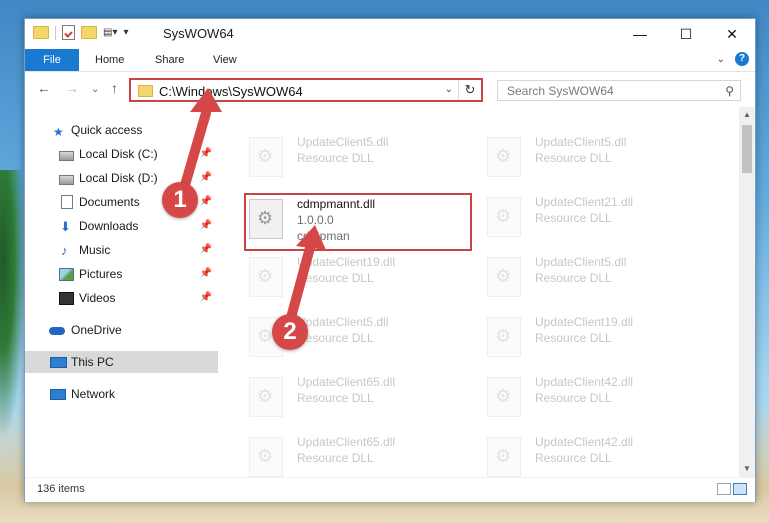 The height and width of the screenshot is (523, 769). What do you see at coordinates (121, 250) in the screenshot?
I see `sidebar-item-music: ♪ Music 📌` at bounding box center [121, 250].